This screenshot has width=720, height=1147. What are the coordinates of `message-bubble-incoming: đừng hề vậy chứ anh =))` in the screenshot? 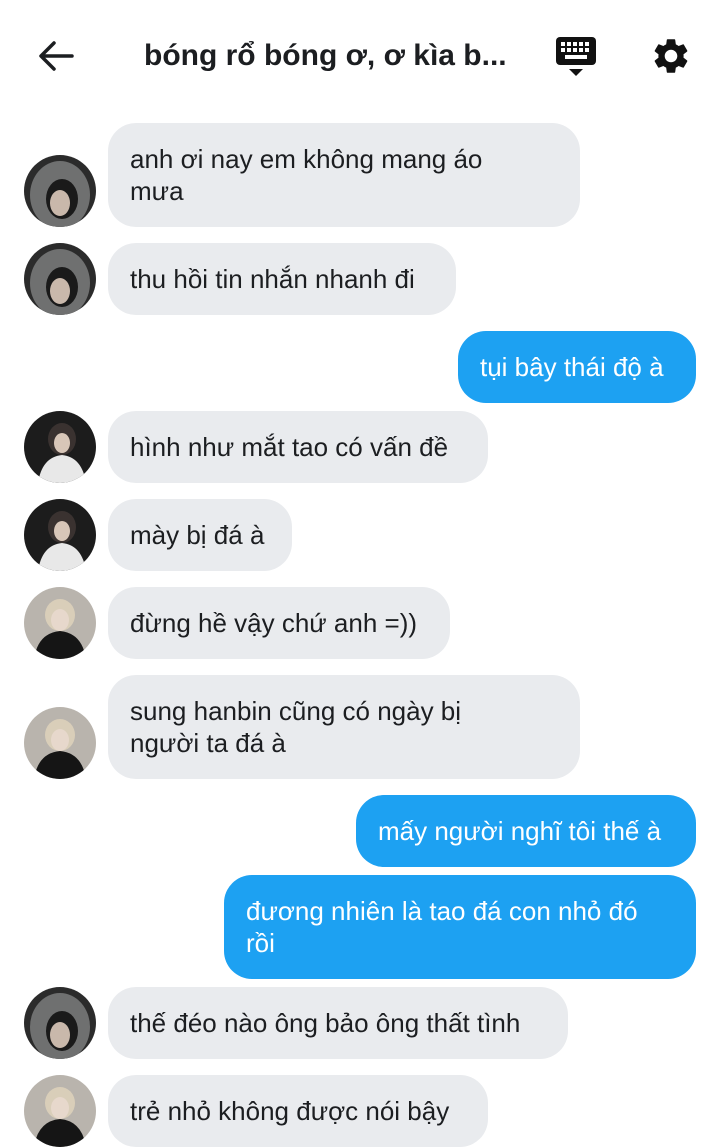 It's located at (279, 623).